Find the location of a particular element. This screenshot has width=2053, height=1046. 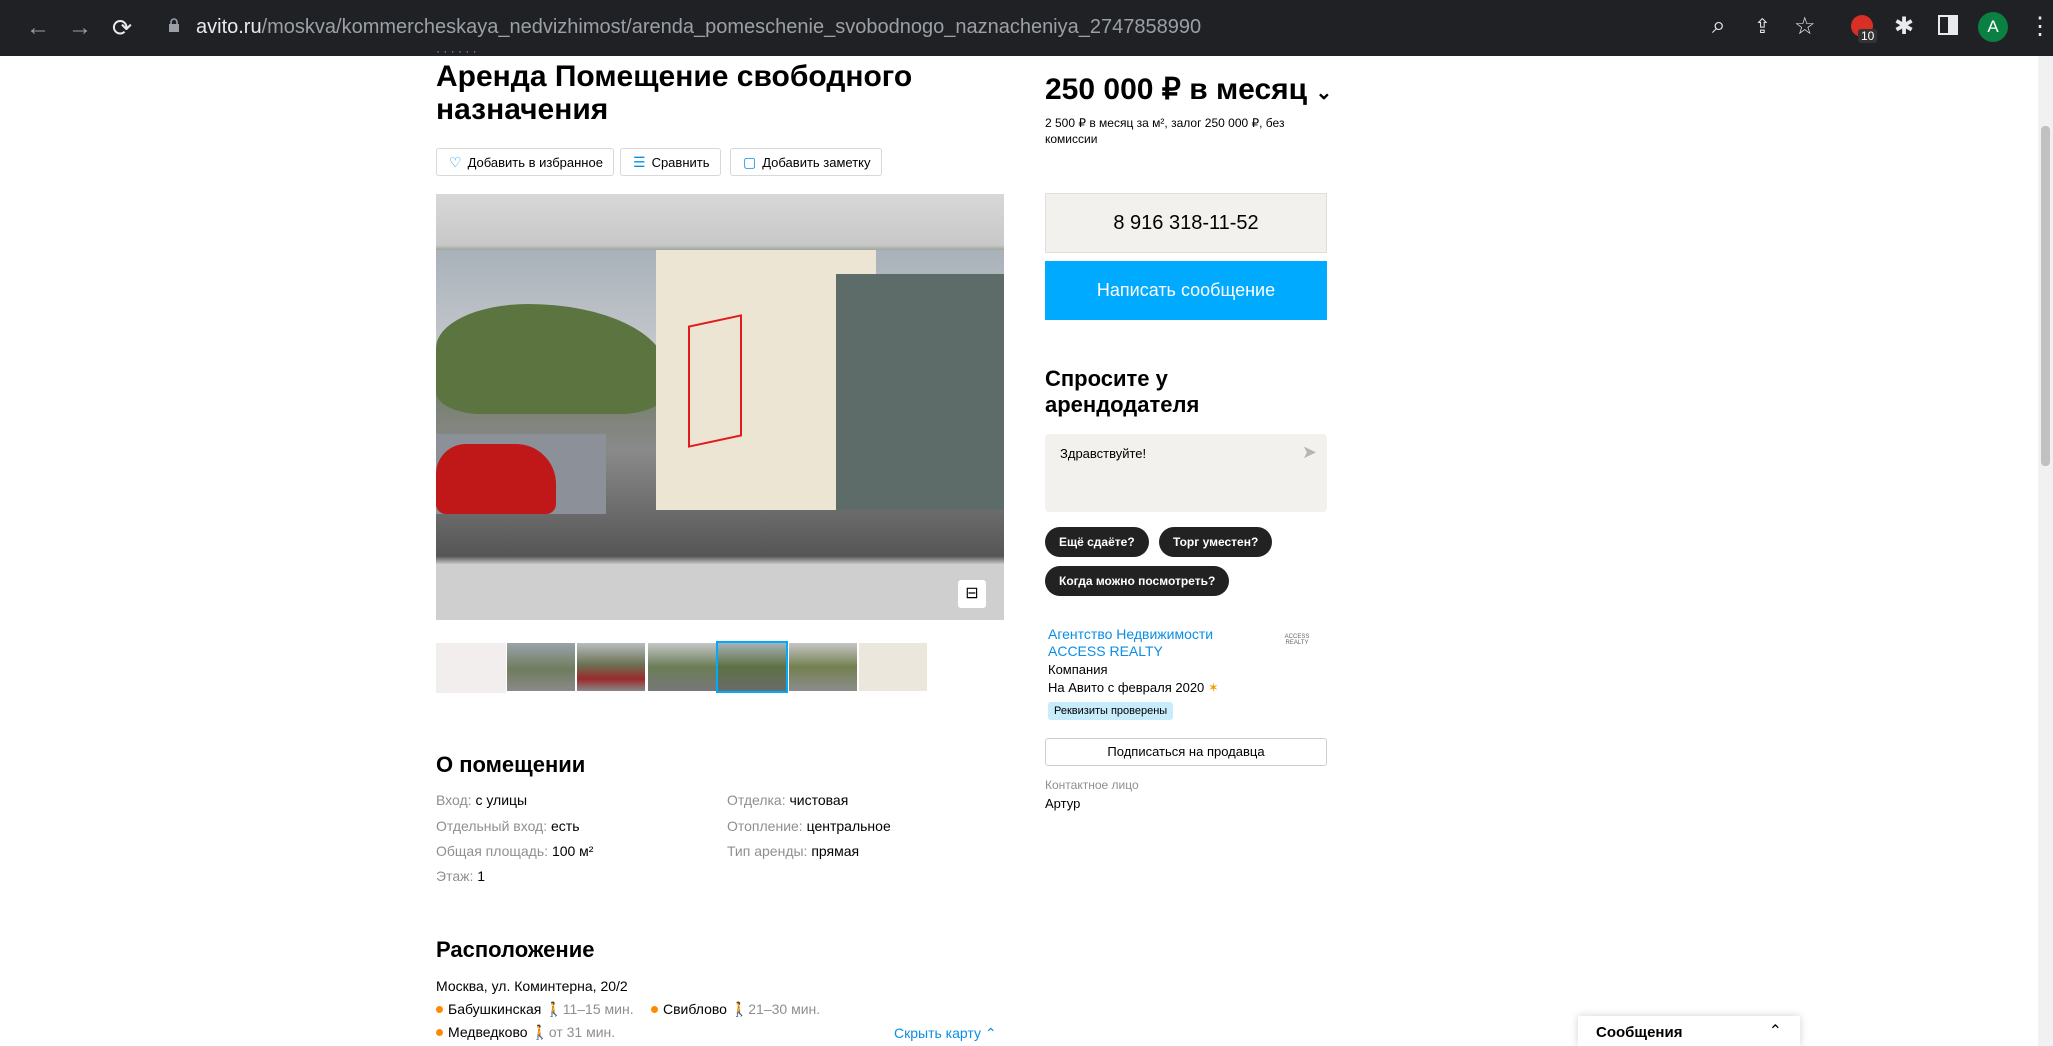

profile-avatar: A is located at coordinates (1993, 27).